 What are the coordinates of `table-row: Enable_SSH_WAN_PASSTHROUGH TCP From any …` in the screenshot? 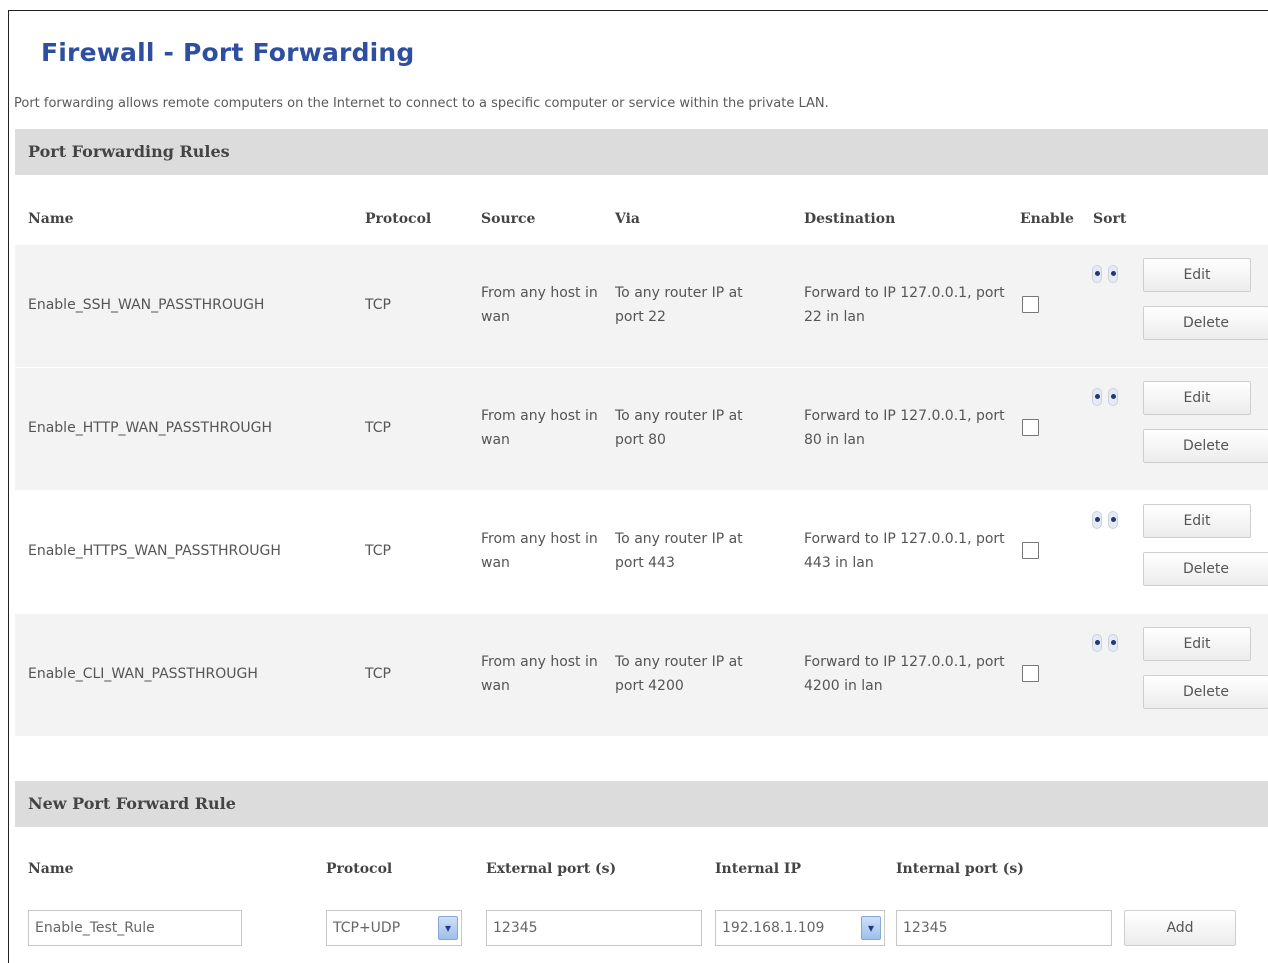 It's located at (641, 306).